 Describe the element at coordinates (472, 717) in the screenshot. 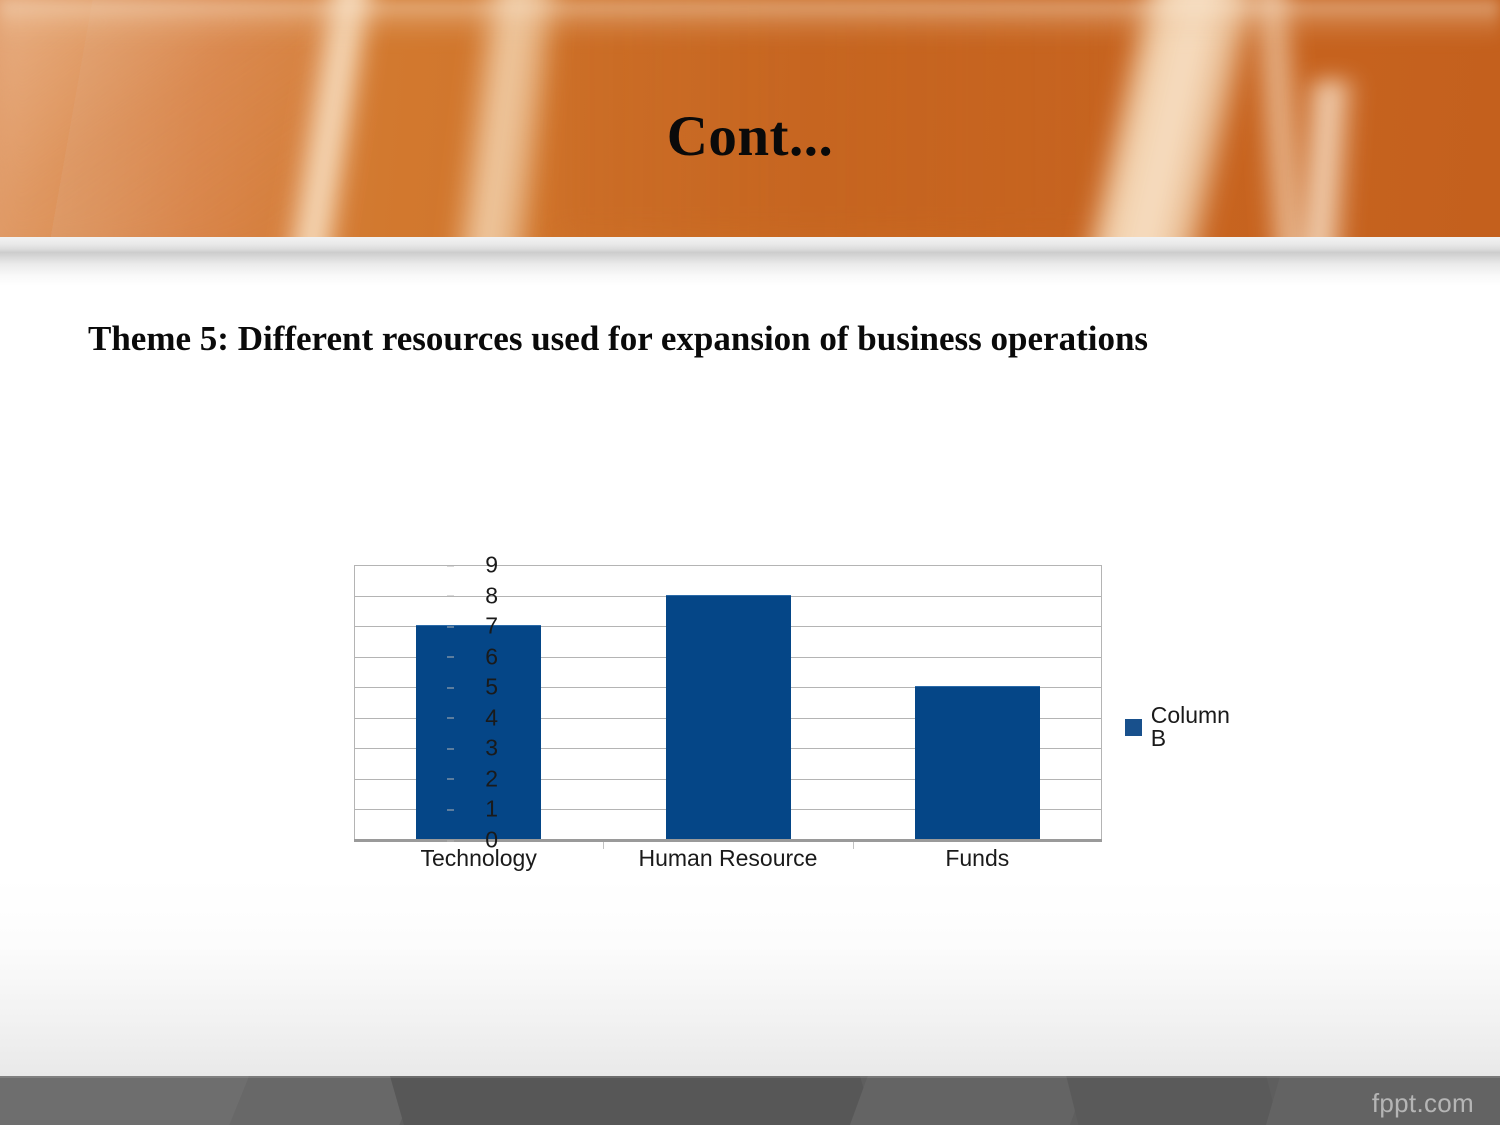

I see `chart-y-tick-label: 4` at that location.